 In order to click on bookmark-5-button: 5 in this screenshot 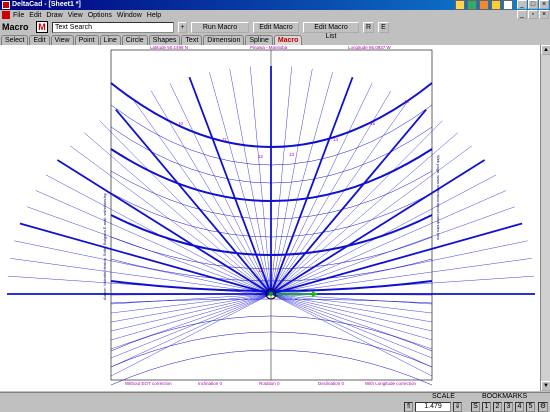, I will do `click(530, 407)`.